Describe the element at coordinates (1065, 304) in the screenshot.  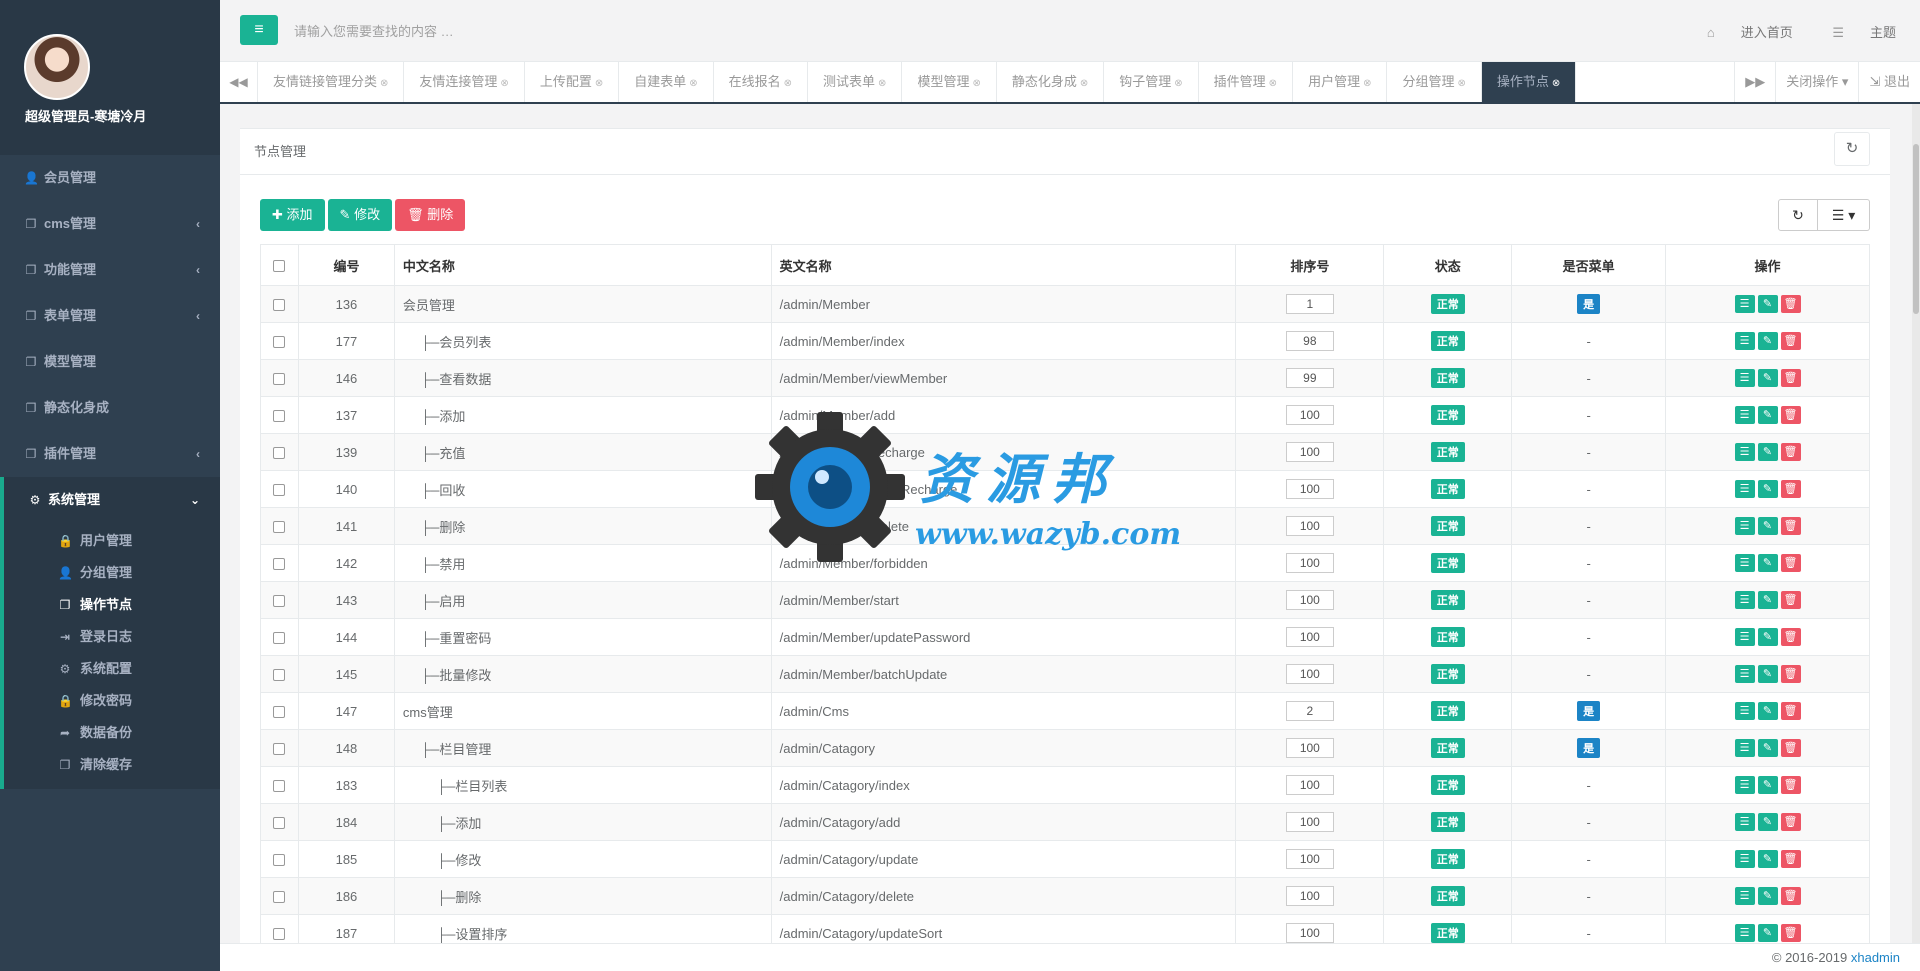
I see `table-row: 136 会员管理/admin/Member 正常 是 ☰✎🗑` at that location.